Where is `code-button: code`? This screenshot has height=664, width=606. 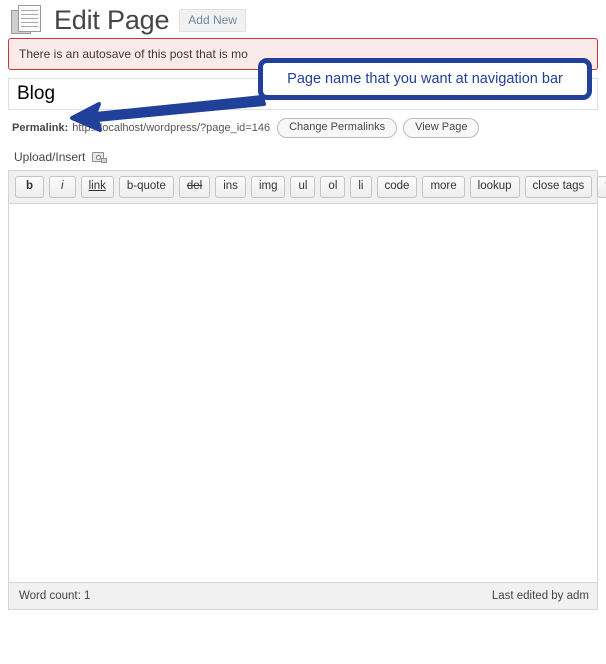
code-button: code is located at coordinates (397, 187).